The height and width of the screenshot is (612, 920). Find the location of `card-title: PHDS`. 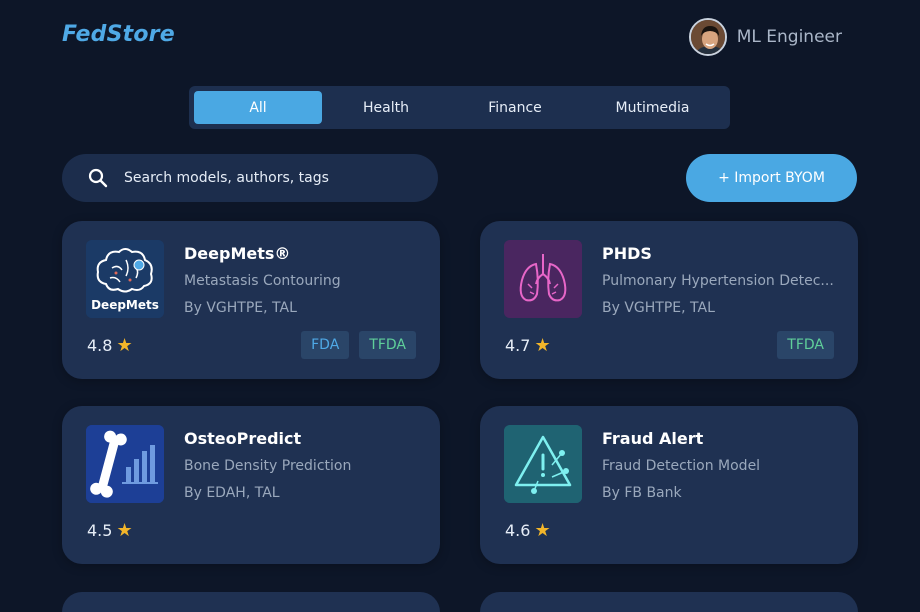

card-title: PHDS is located at coordinates (627, 253).